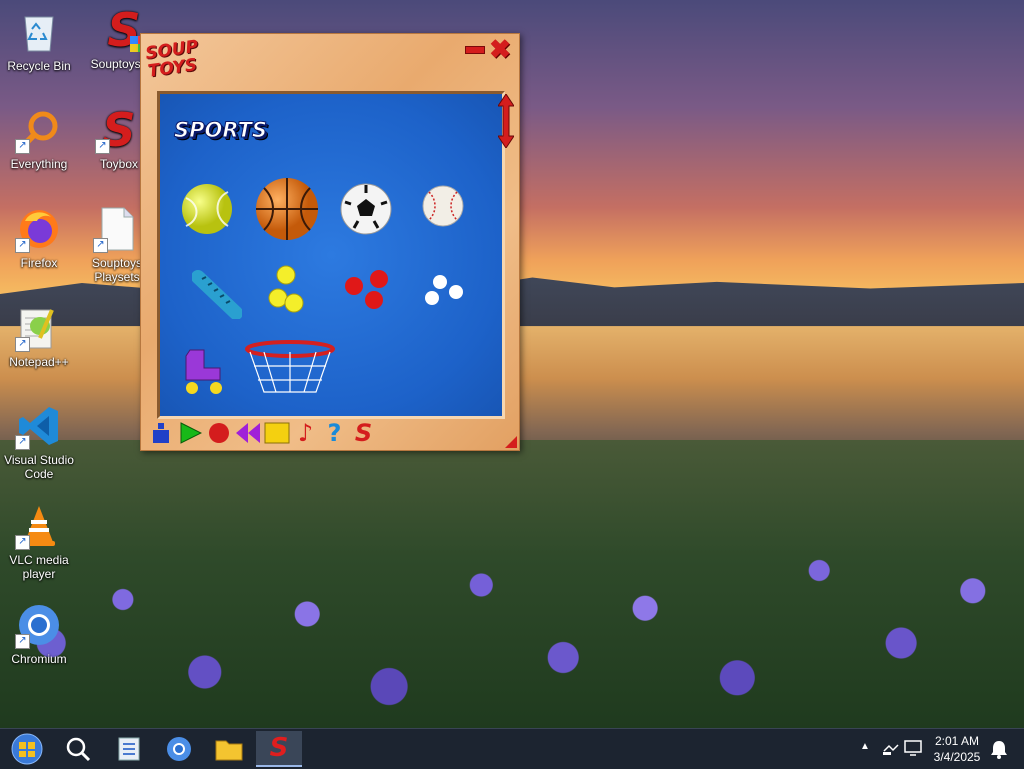 The image size is (1024, 769). I want to click on chromium-icon: ↗, so click(39, 625).